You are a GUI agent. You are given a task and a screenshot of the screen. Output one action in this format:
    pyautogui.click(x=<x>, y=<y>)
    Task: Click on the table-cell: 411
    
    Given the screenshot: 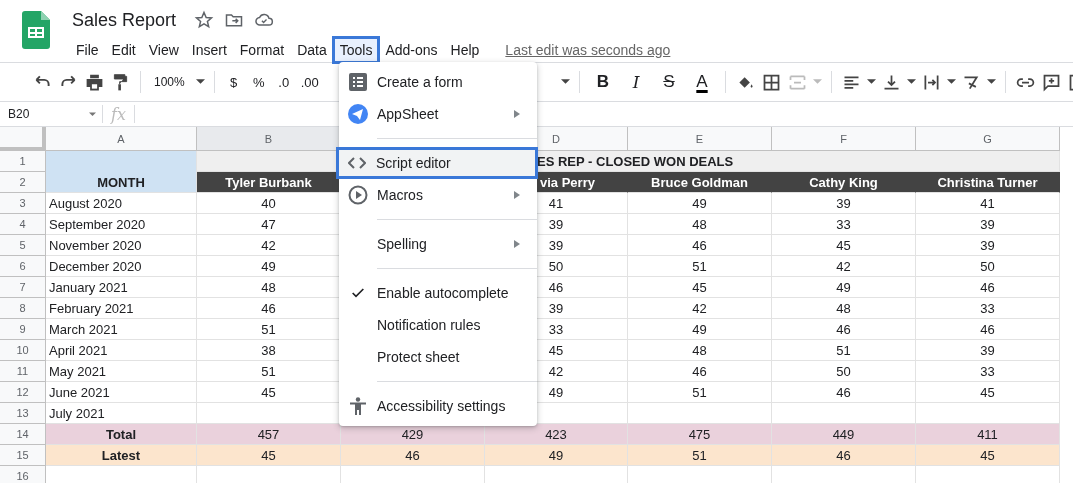 What is the action you would take?
    pyautogui.click(x=988, y=434)
    